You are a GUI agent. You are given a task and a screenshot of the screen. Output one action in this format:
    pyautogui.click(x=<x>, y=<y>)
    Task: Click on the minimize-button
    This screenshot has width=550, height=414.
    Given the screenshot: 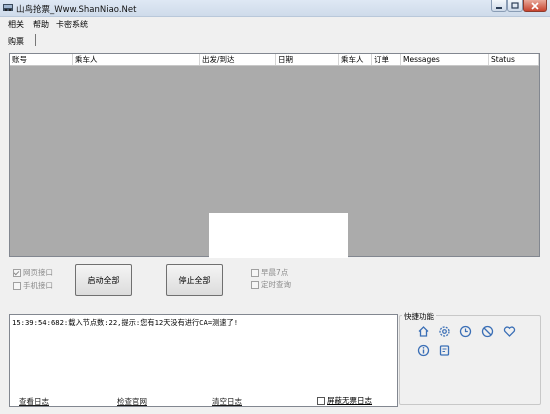 What is the action you would take?
    pyautogui.click(x=499, y=6)
    